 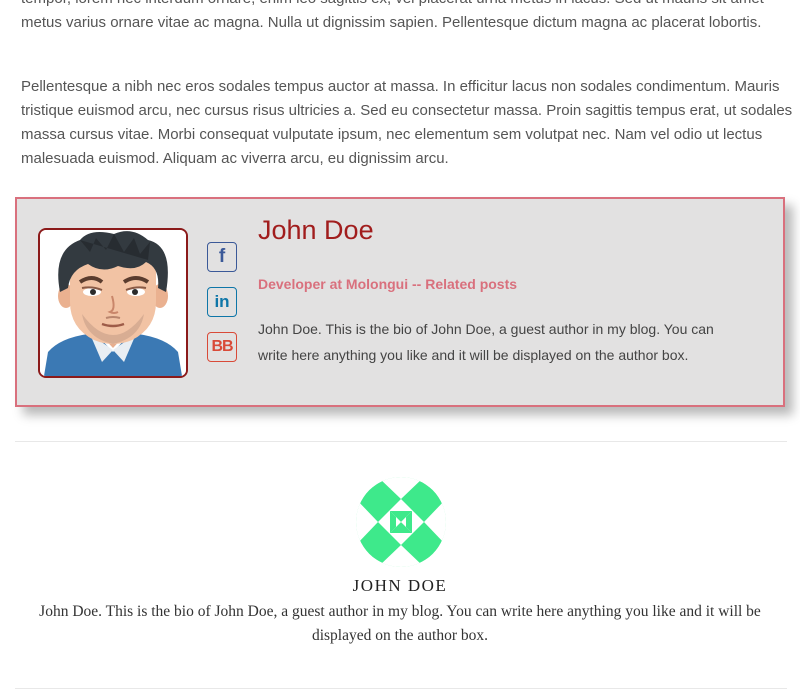 I want to click on facebook-icon: f, so click(x=222, y=257).